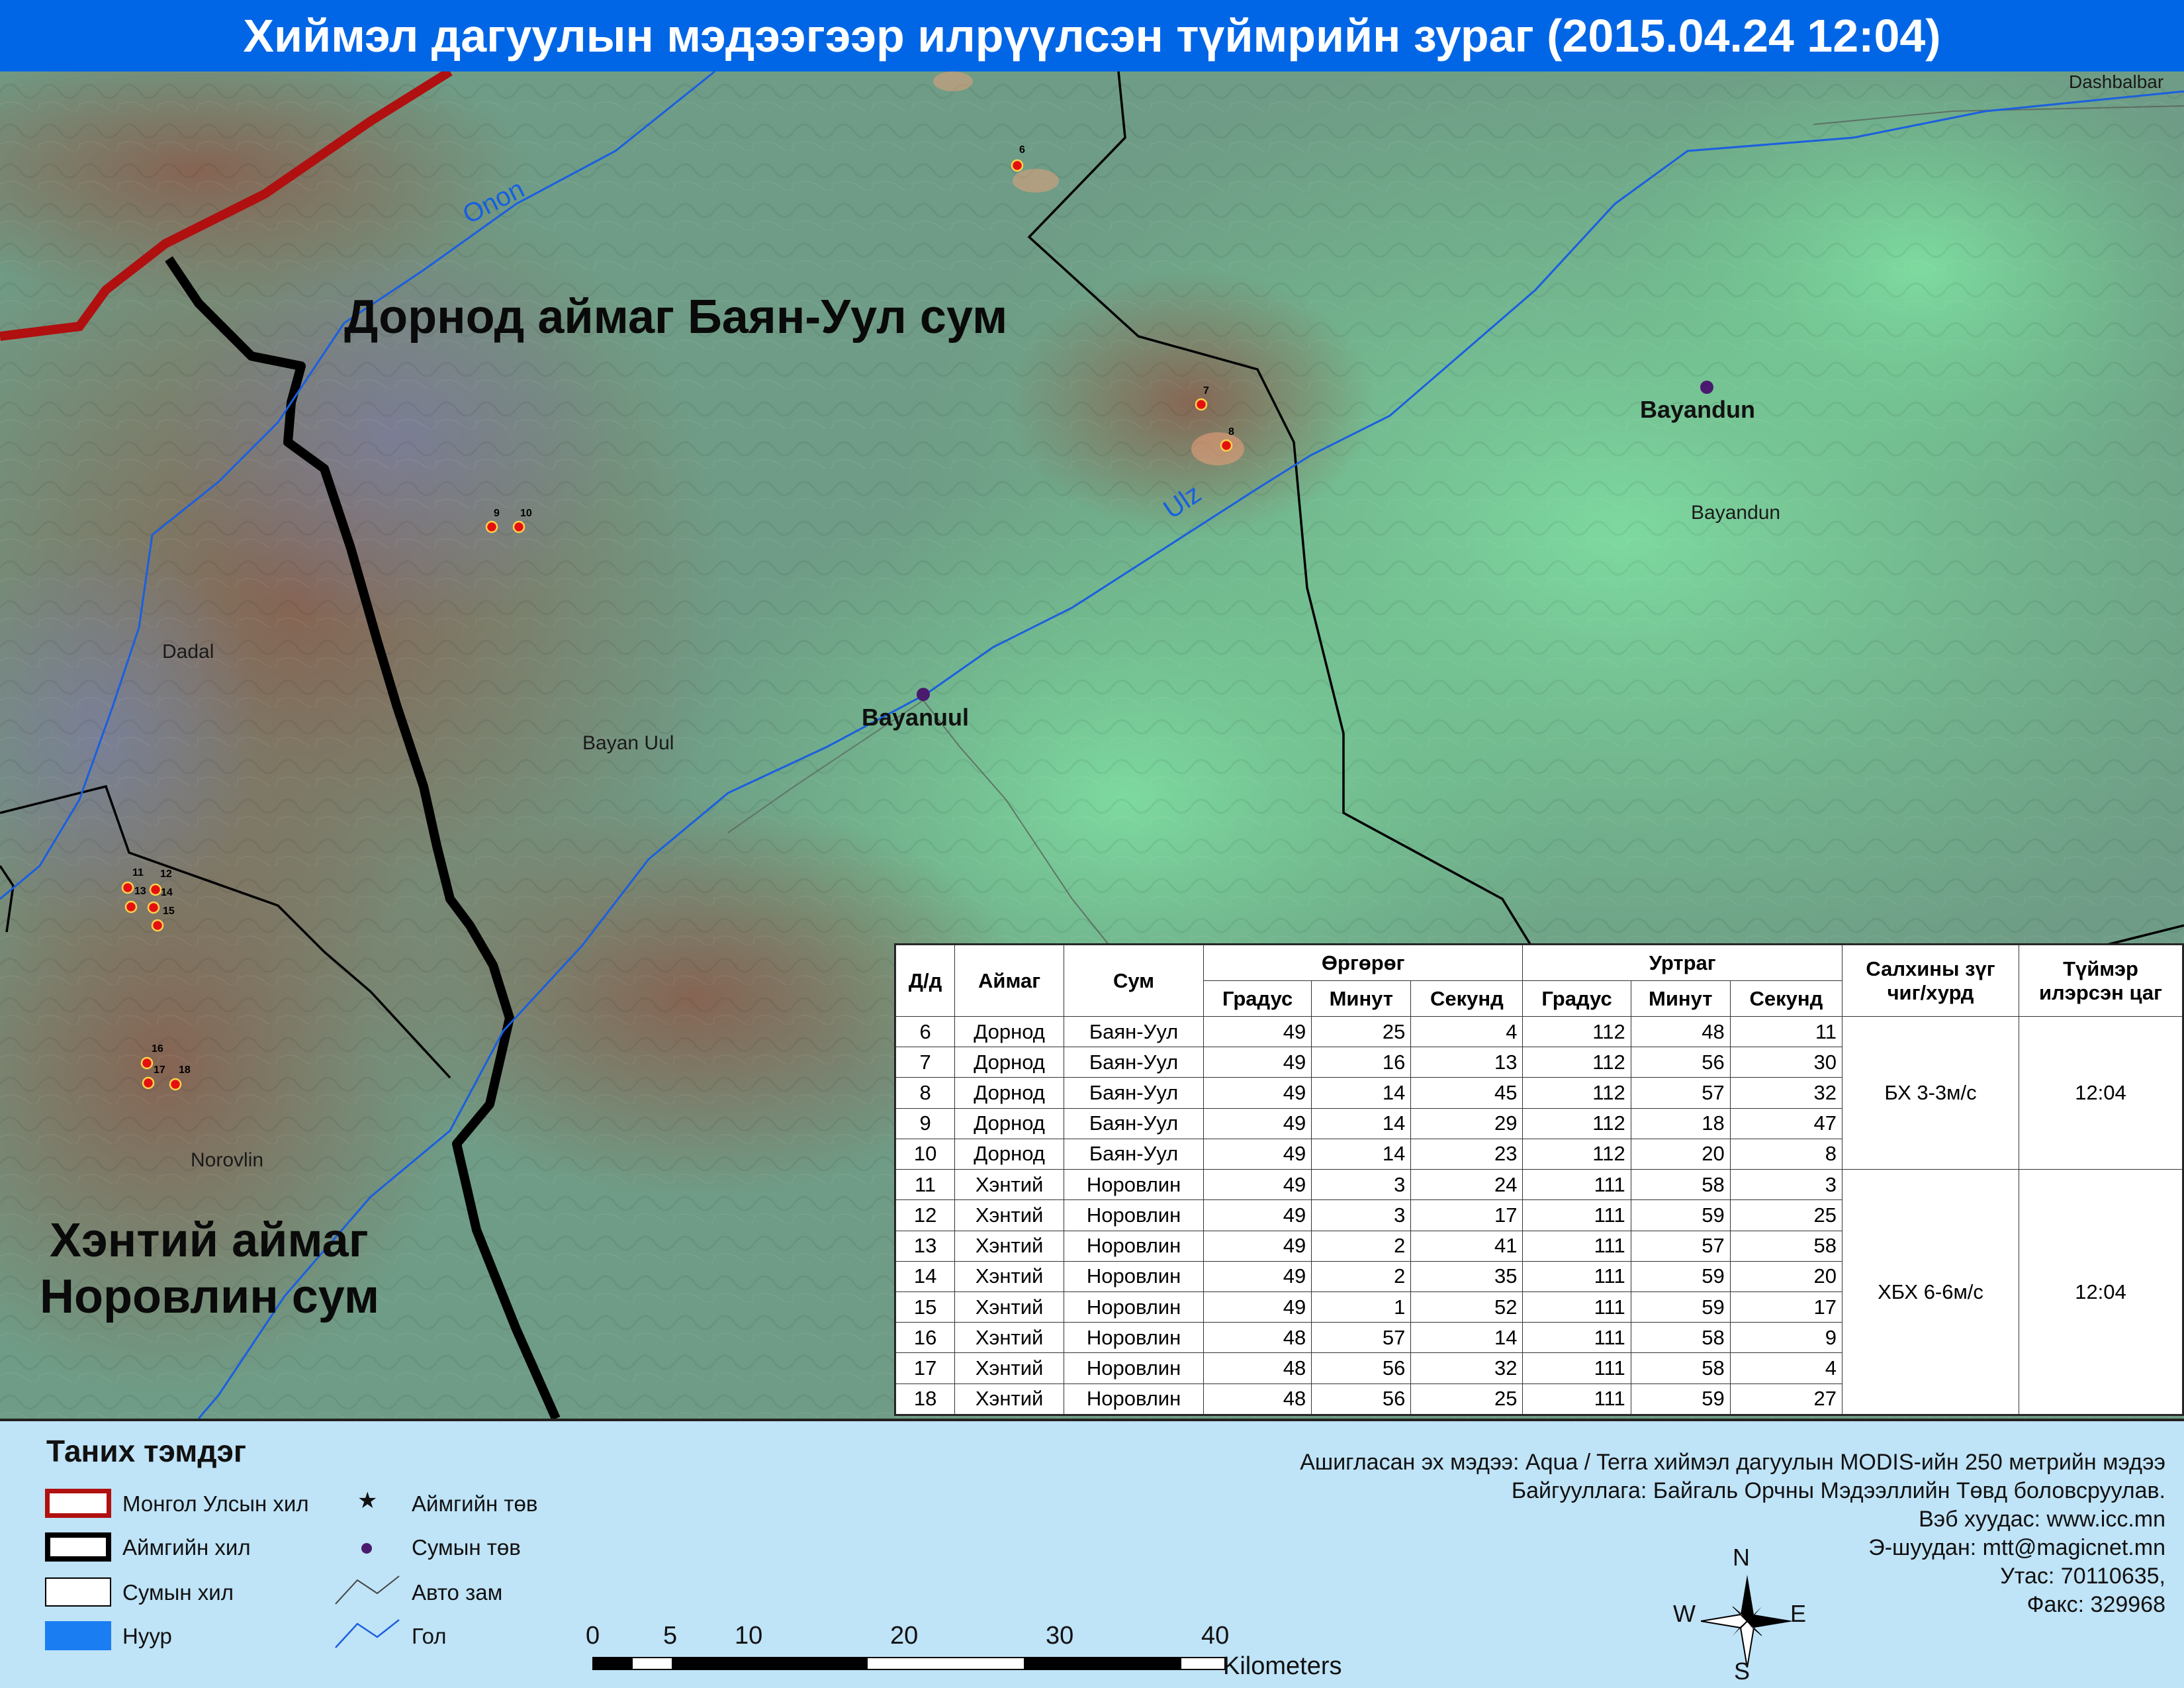  Describe the element at coordinates (1060, 1636) in the screenshot. I see `scale-tick-30: 30` at that location.